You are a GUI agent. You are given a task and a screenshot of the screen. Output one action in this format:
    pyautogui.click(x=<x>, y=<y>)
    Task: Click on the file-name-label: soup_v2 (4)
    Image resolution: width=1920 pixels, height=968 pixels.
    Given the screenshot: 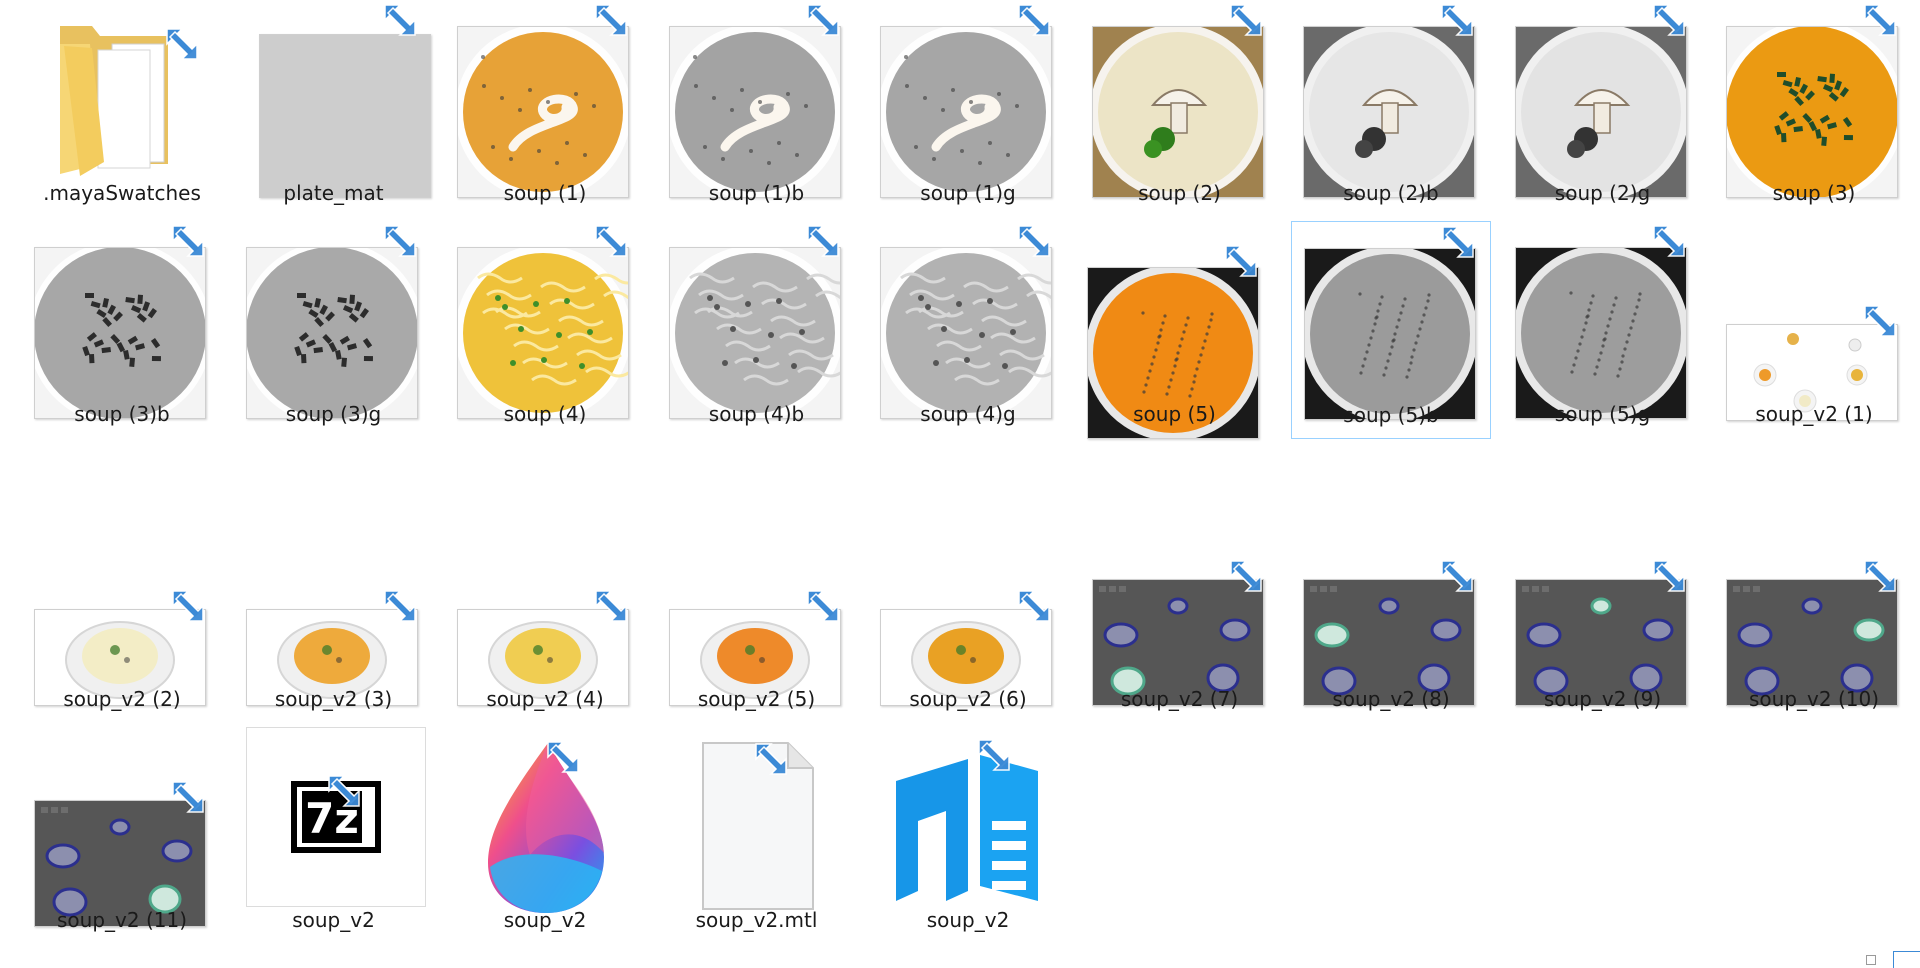 What is the action you would take?
    pyautogui.click(x=545, y=699)
    